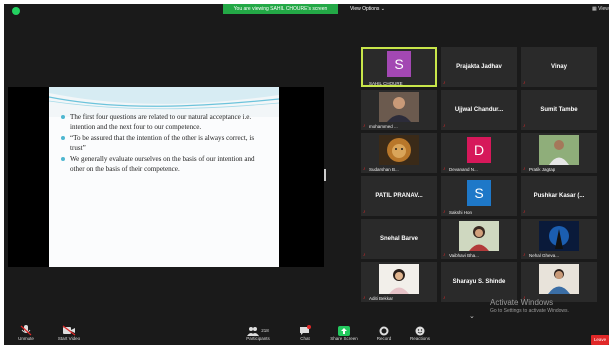 The image size is (613, 349). I want to click on participant-tile: ♪ Aditi Bekkar, so click(399, 282).